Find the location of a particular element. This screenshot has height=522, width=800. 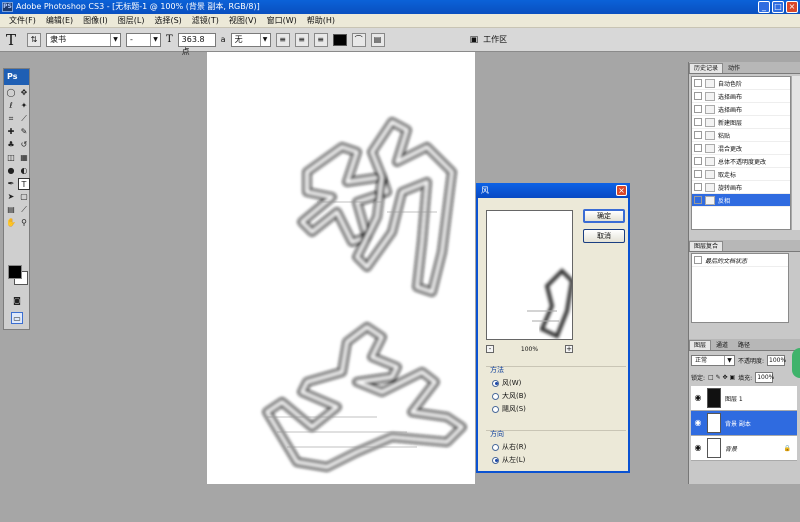

eyedropper2-icon: ⟋ is located at coordinates (24, 210).